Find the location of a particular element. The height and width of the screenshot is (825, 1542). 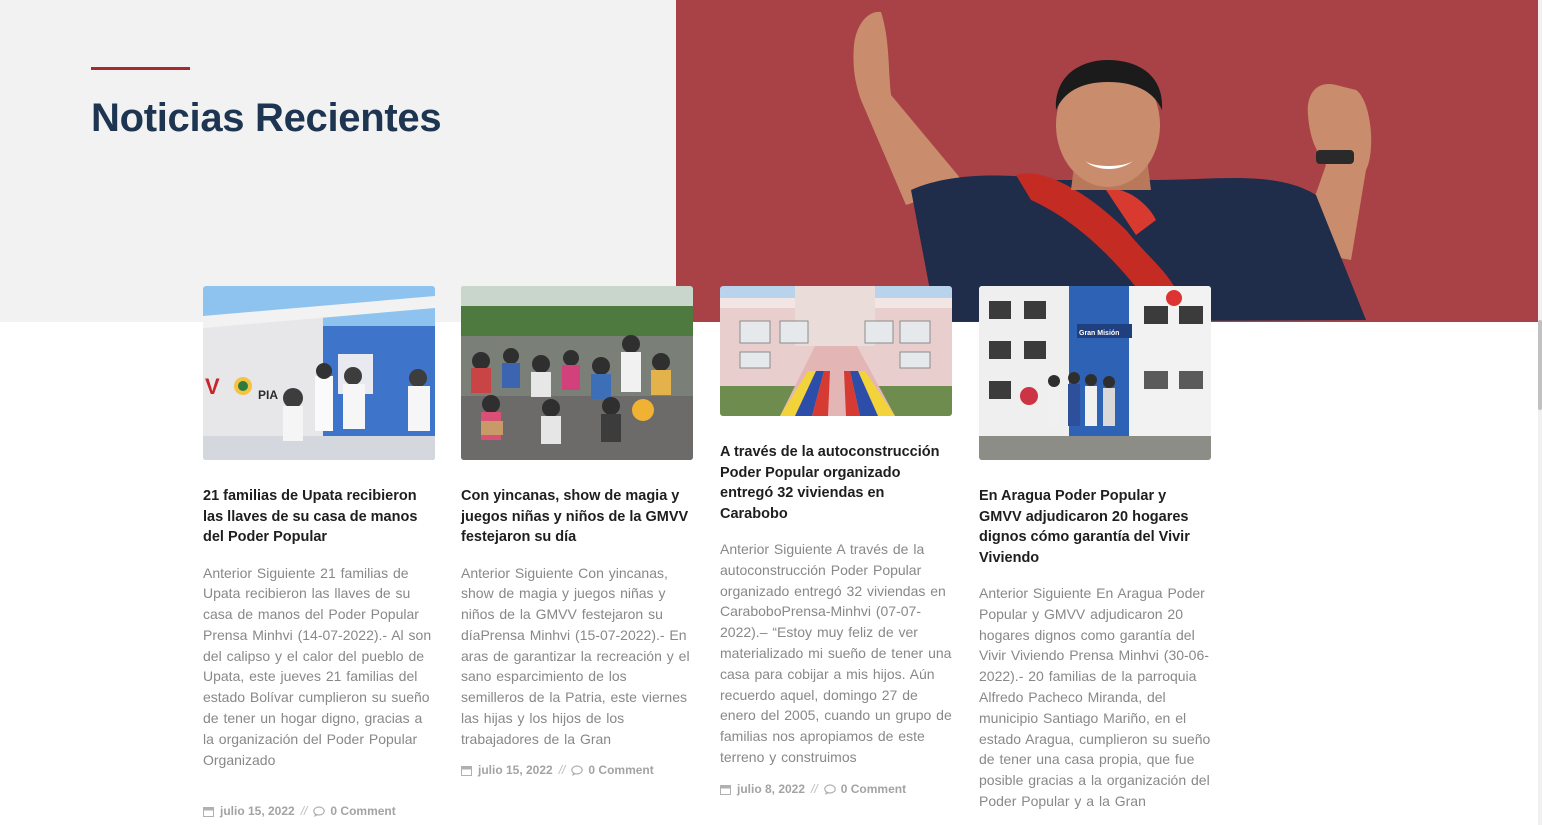

post-thumbnail: Gran Misión is located at coordinates (1095, 373).